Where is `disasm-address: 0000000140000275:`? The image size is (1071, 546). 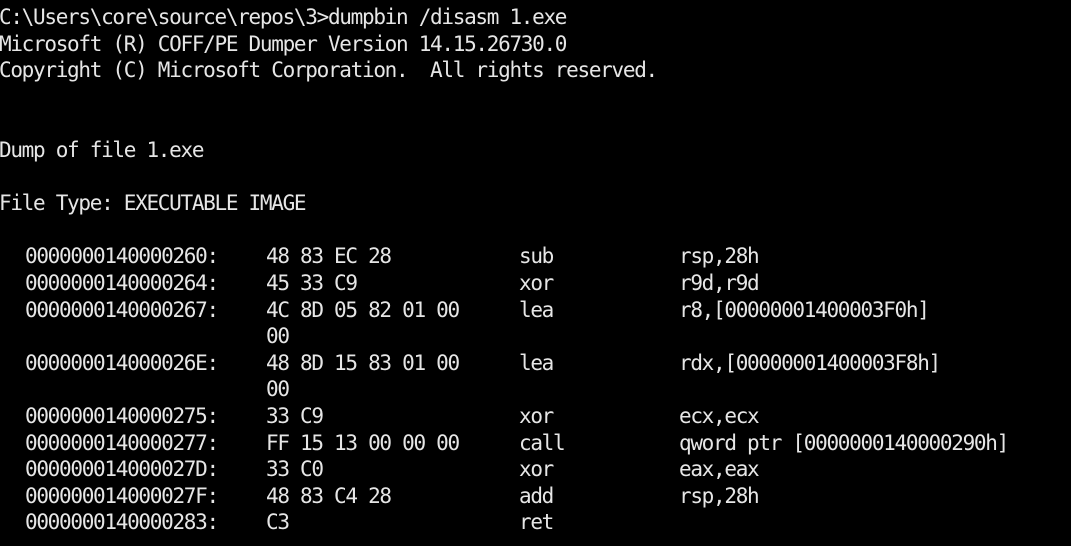 disasm-address: 0000000140000275: is located at coordinates (122, 415).